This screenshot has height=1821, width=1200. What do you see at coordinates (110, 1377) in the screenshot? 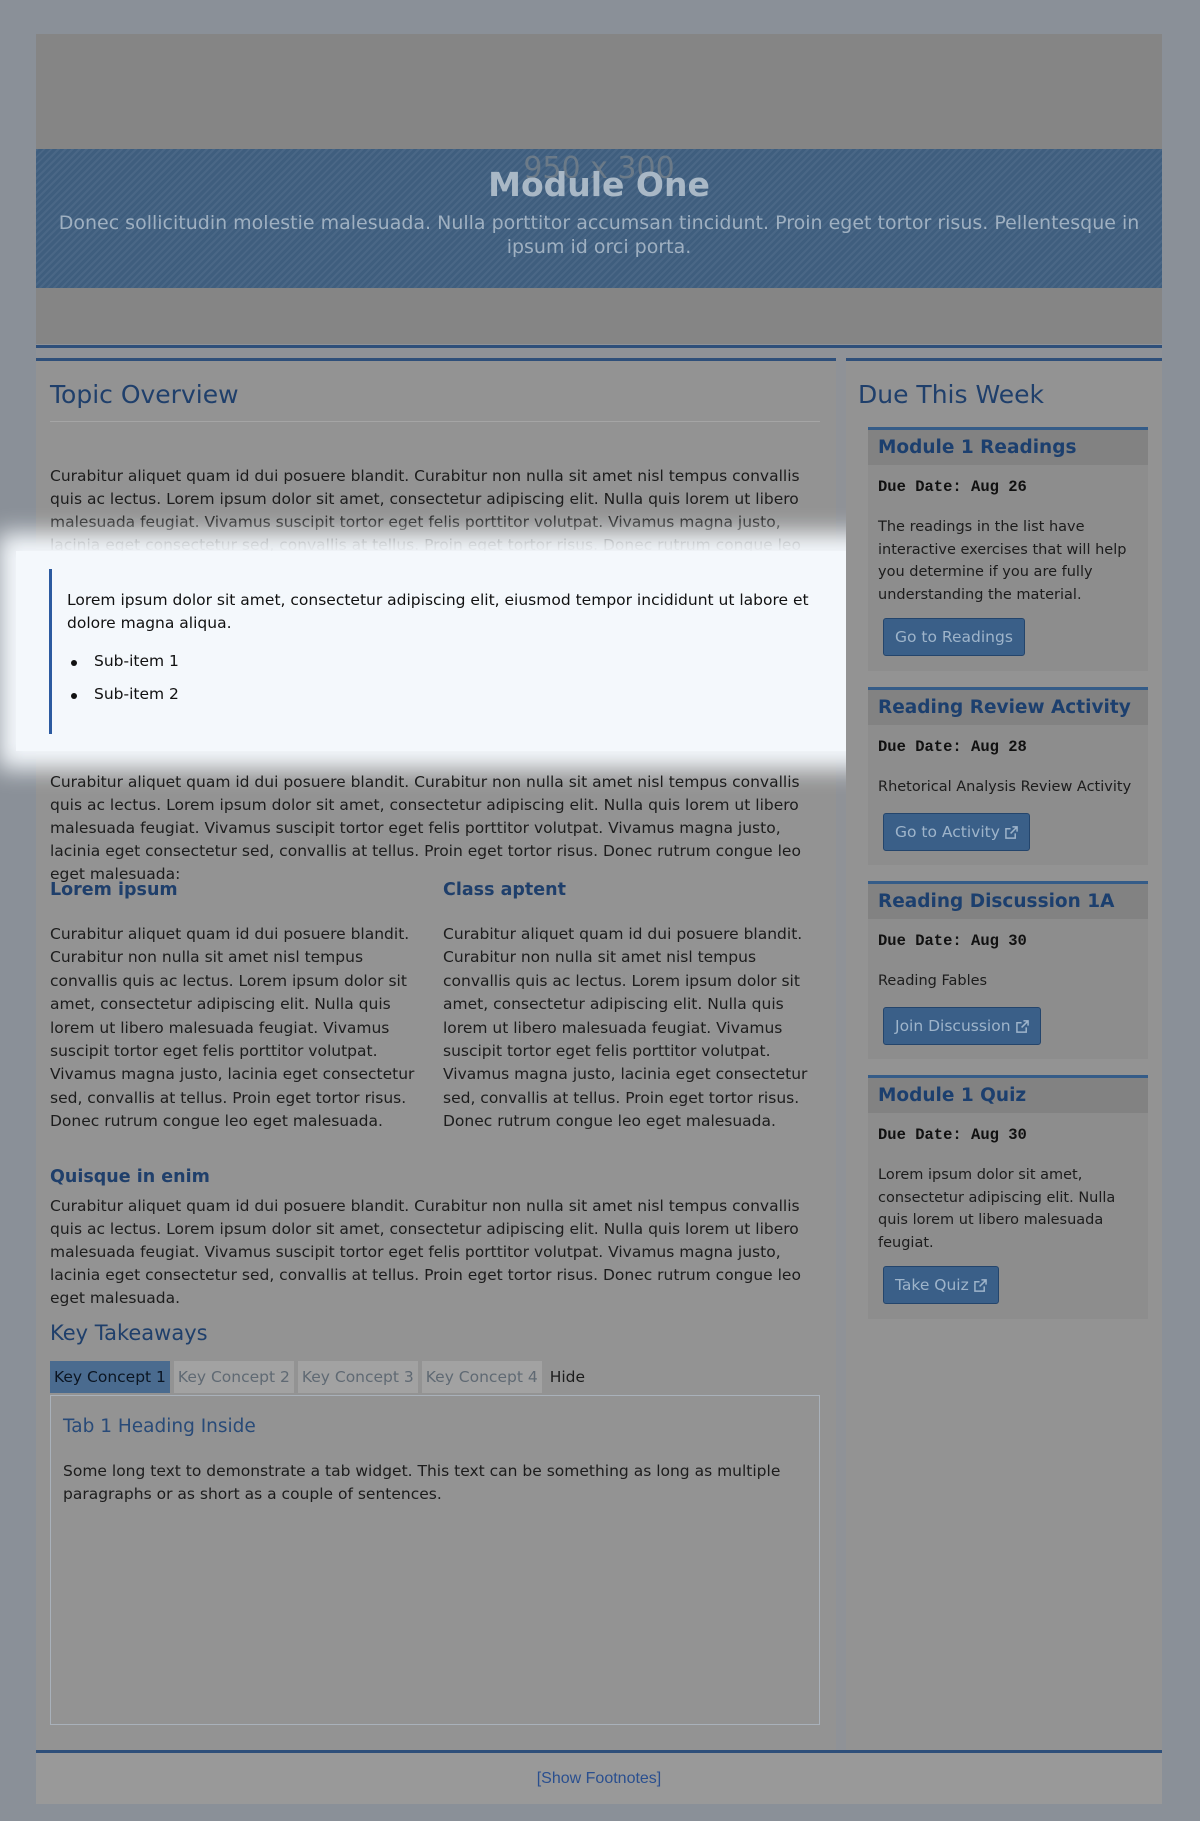
I see `tab-key-concept-1: Key Concept 1` at bounding box center [110, 1377].